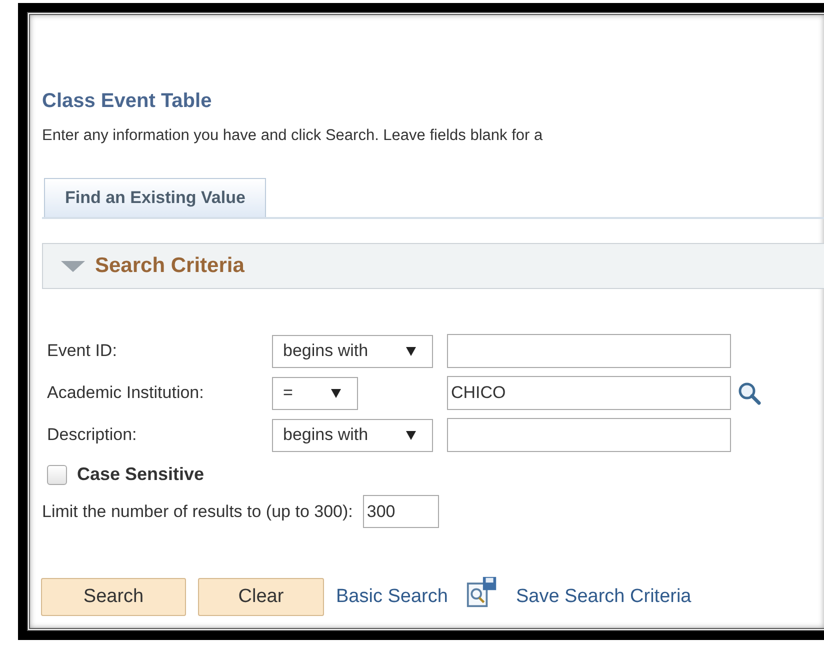 The image size is (824, 657). I want to click on field-label: Description:, so click(92, 435).